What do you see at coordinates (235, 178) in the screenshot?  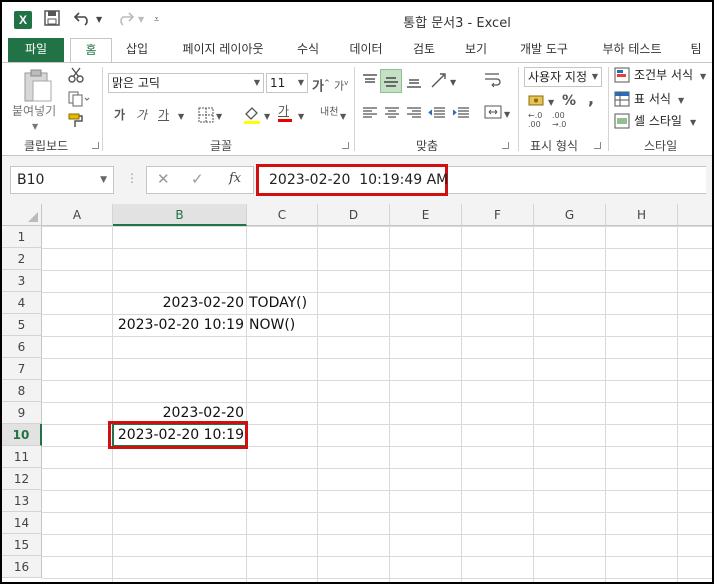 I see `insert-function-icon: fx` at bounding box center [235, 178].